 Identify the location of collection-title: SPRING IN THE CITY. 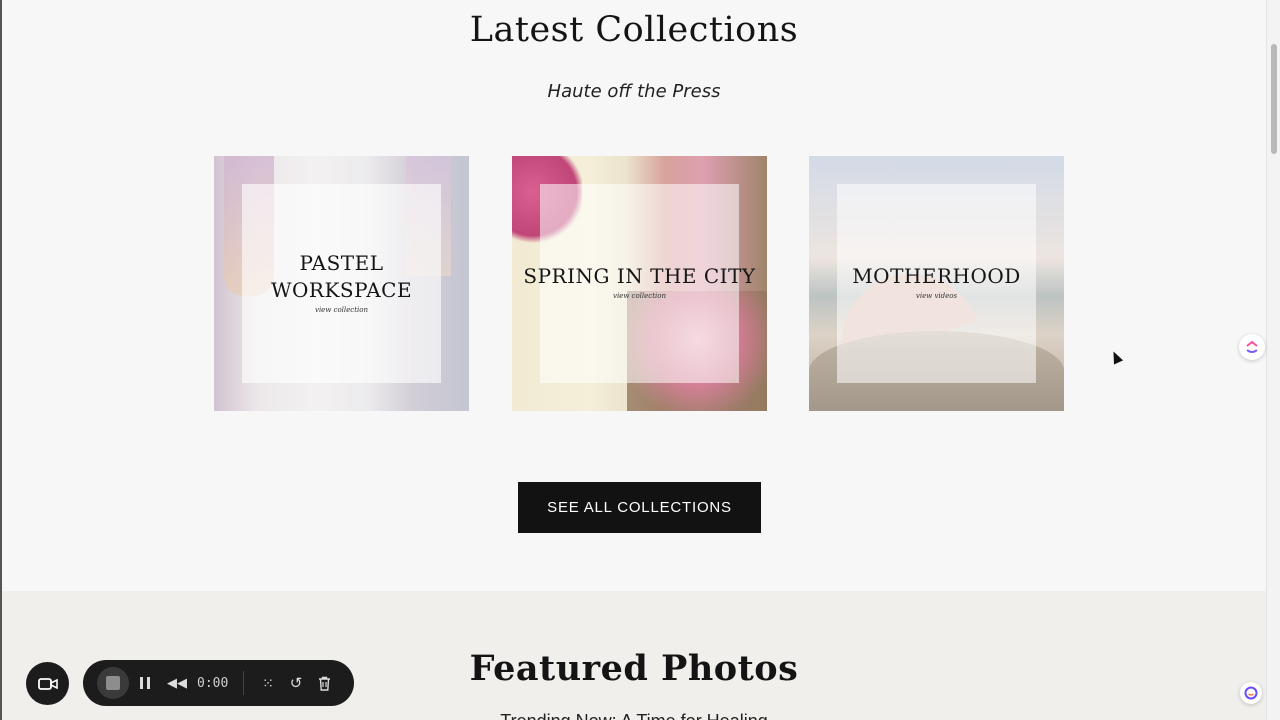
(639, 276).